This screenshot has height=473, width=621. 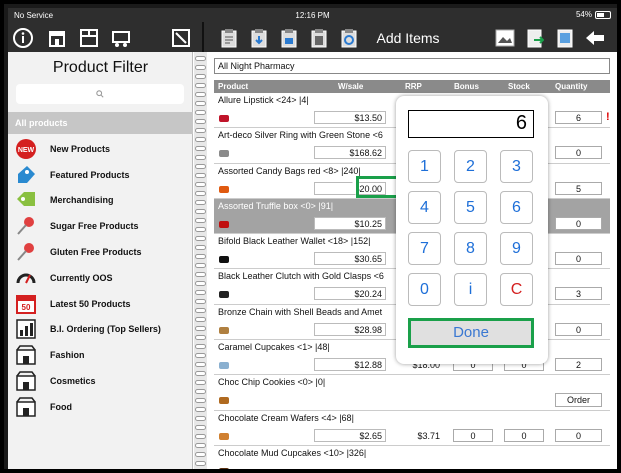 I want to click on resize-icon, so click(x=181, y=38).